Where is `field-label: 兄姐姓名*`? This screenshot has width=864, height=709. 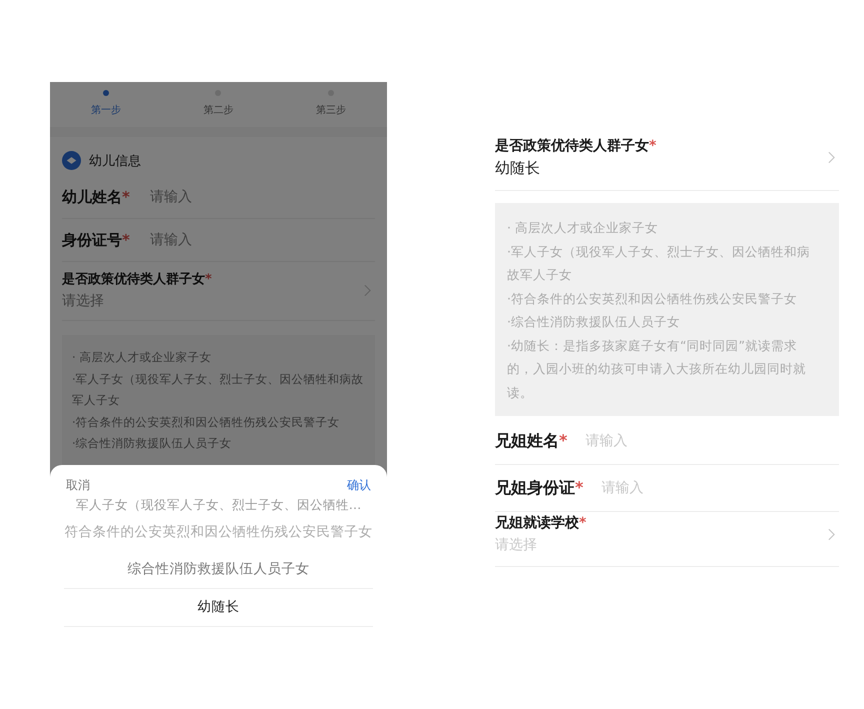
field-label: 兄姐姓名* is located at coordinates (531, 441).